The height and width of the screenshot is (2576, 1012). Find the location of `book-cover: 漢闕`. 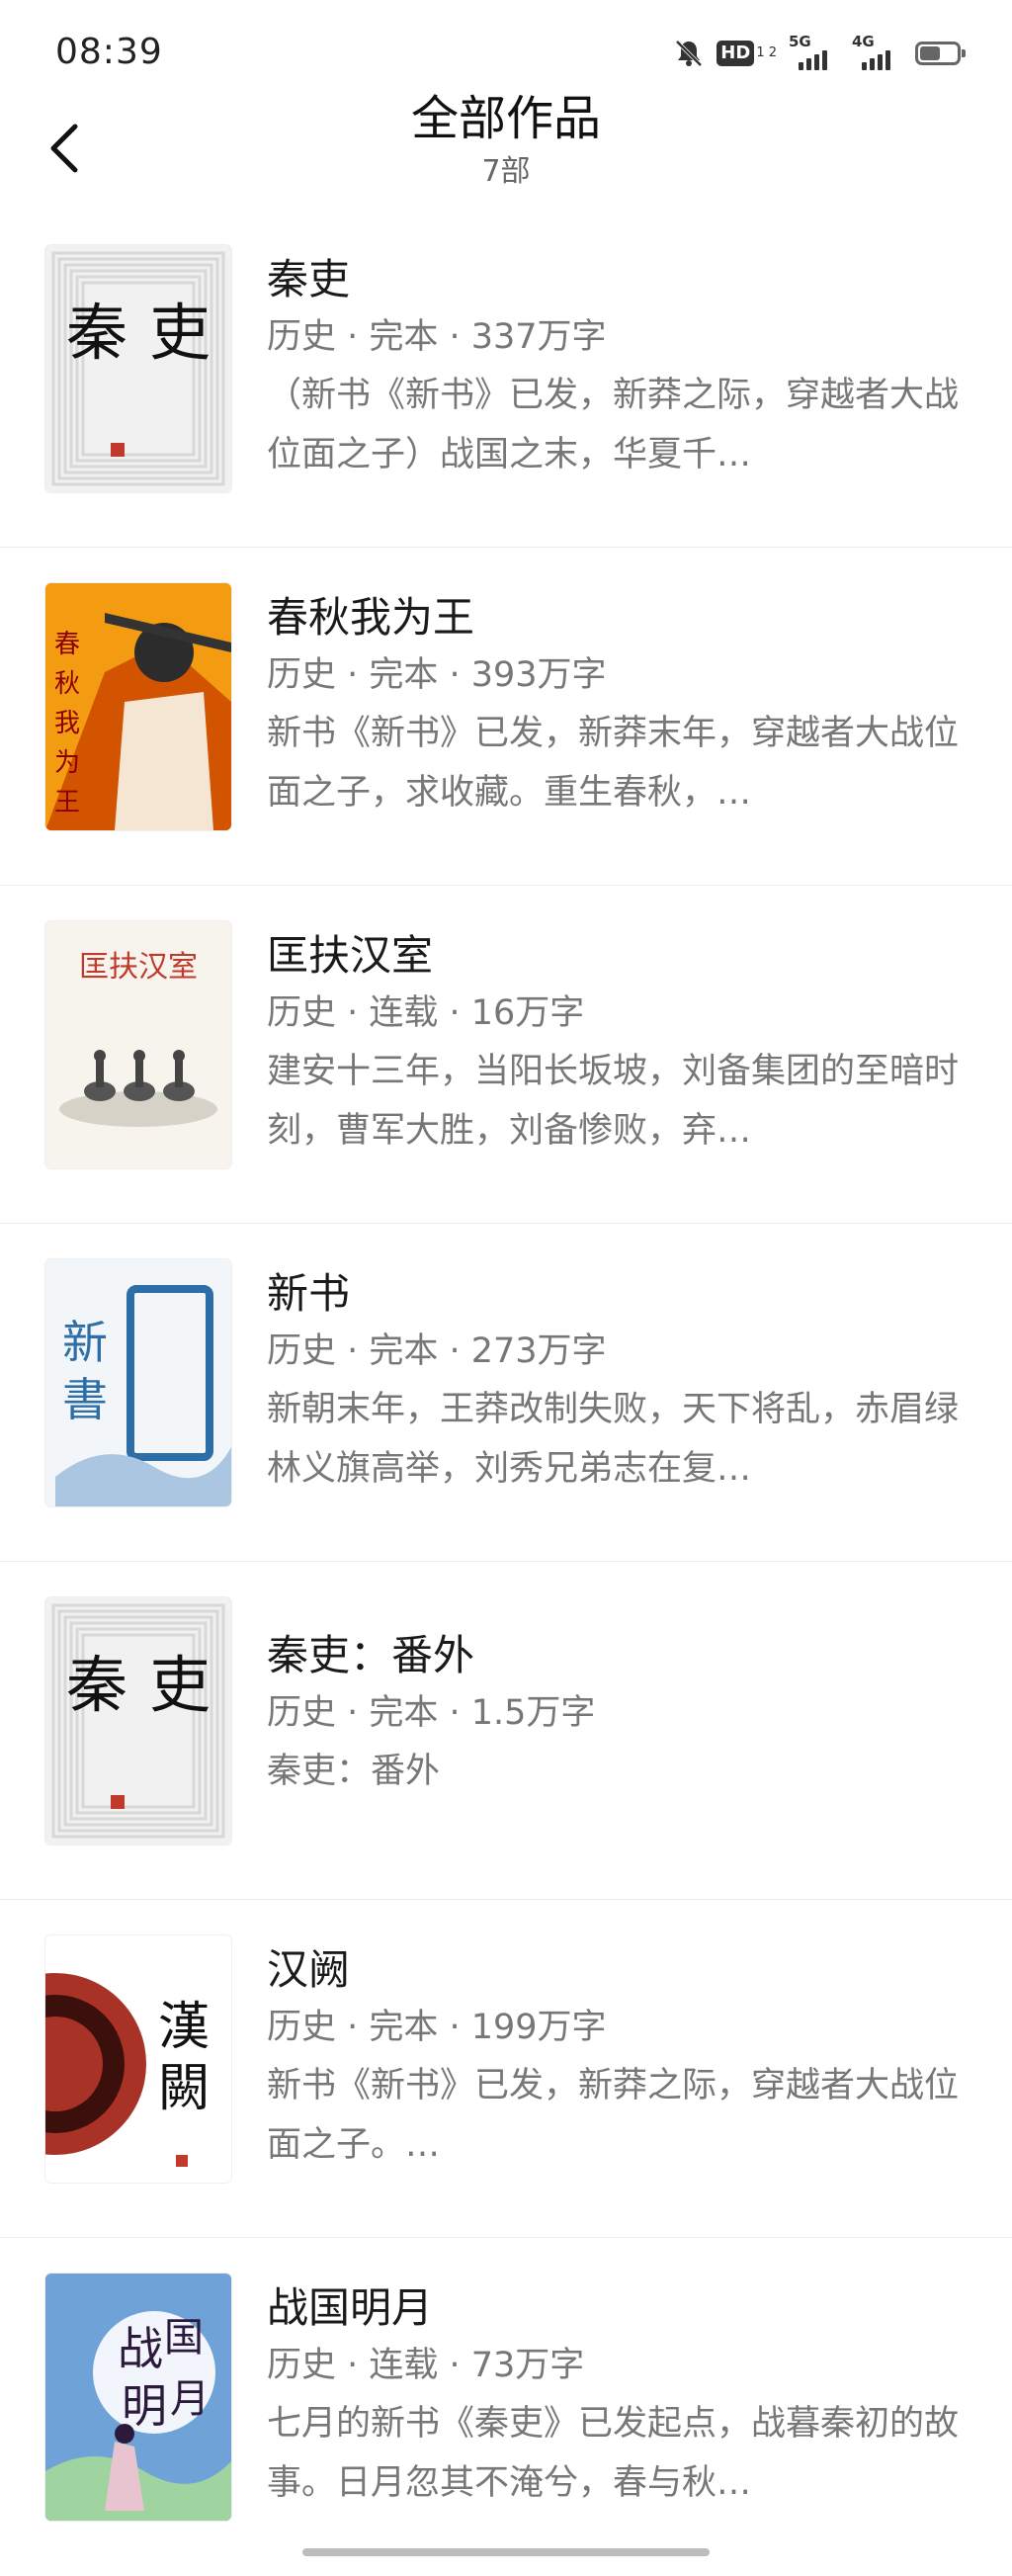

book-cover: 漢闕 is located at coordinates (138, 2059).